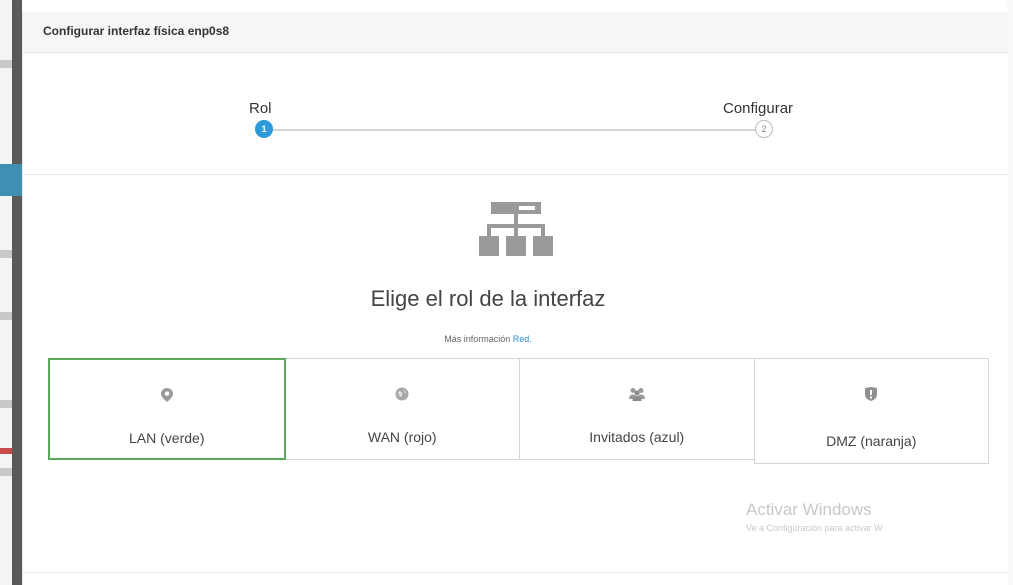  I want to click on role-option-label: Invitados (azul), so click(637, 437).